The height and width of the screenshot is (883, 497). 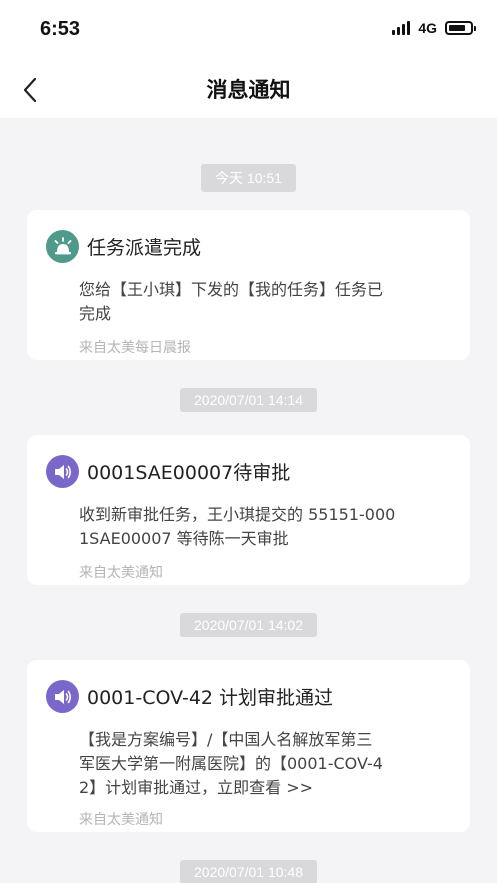 I want to click on timestamp-badge: 2020/07/01 10:48, so click(x=248, y=871).